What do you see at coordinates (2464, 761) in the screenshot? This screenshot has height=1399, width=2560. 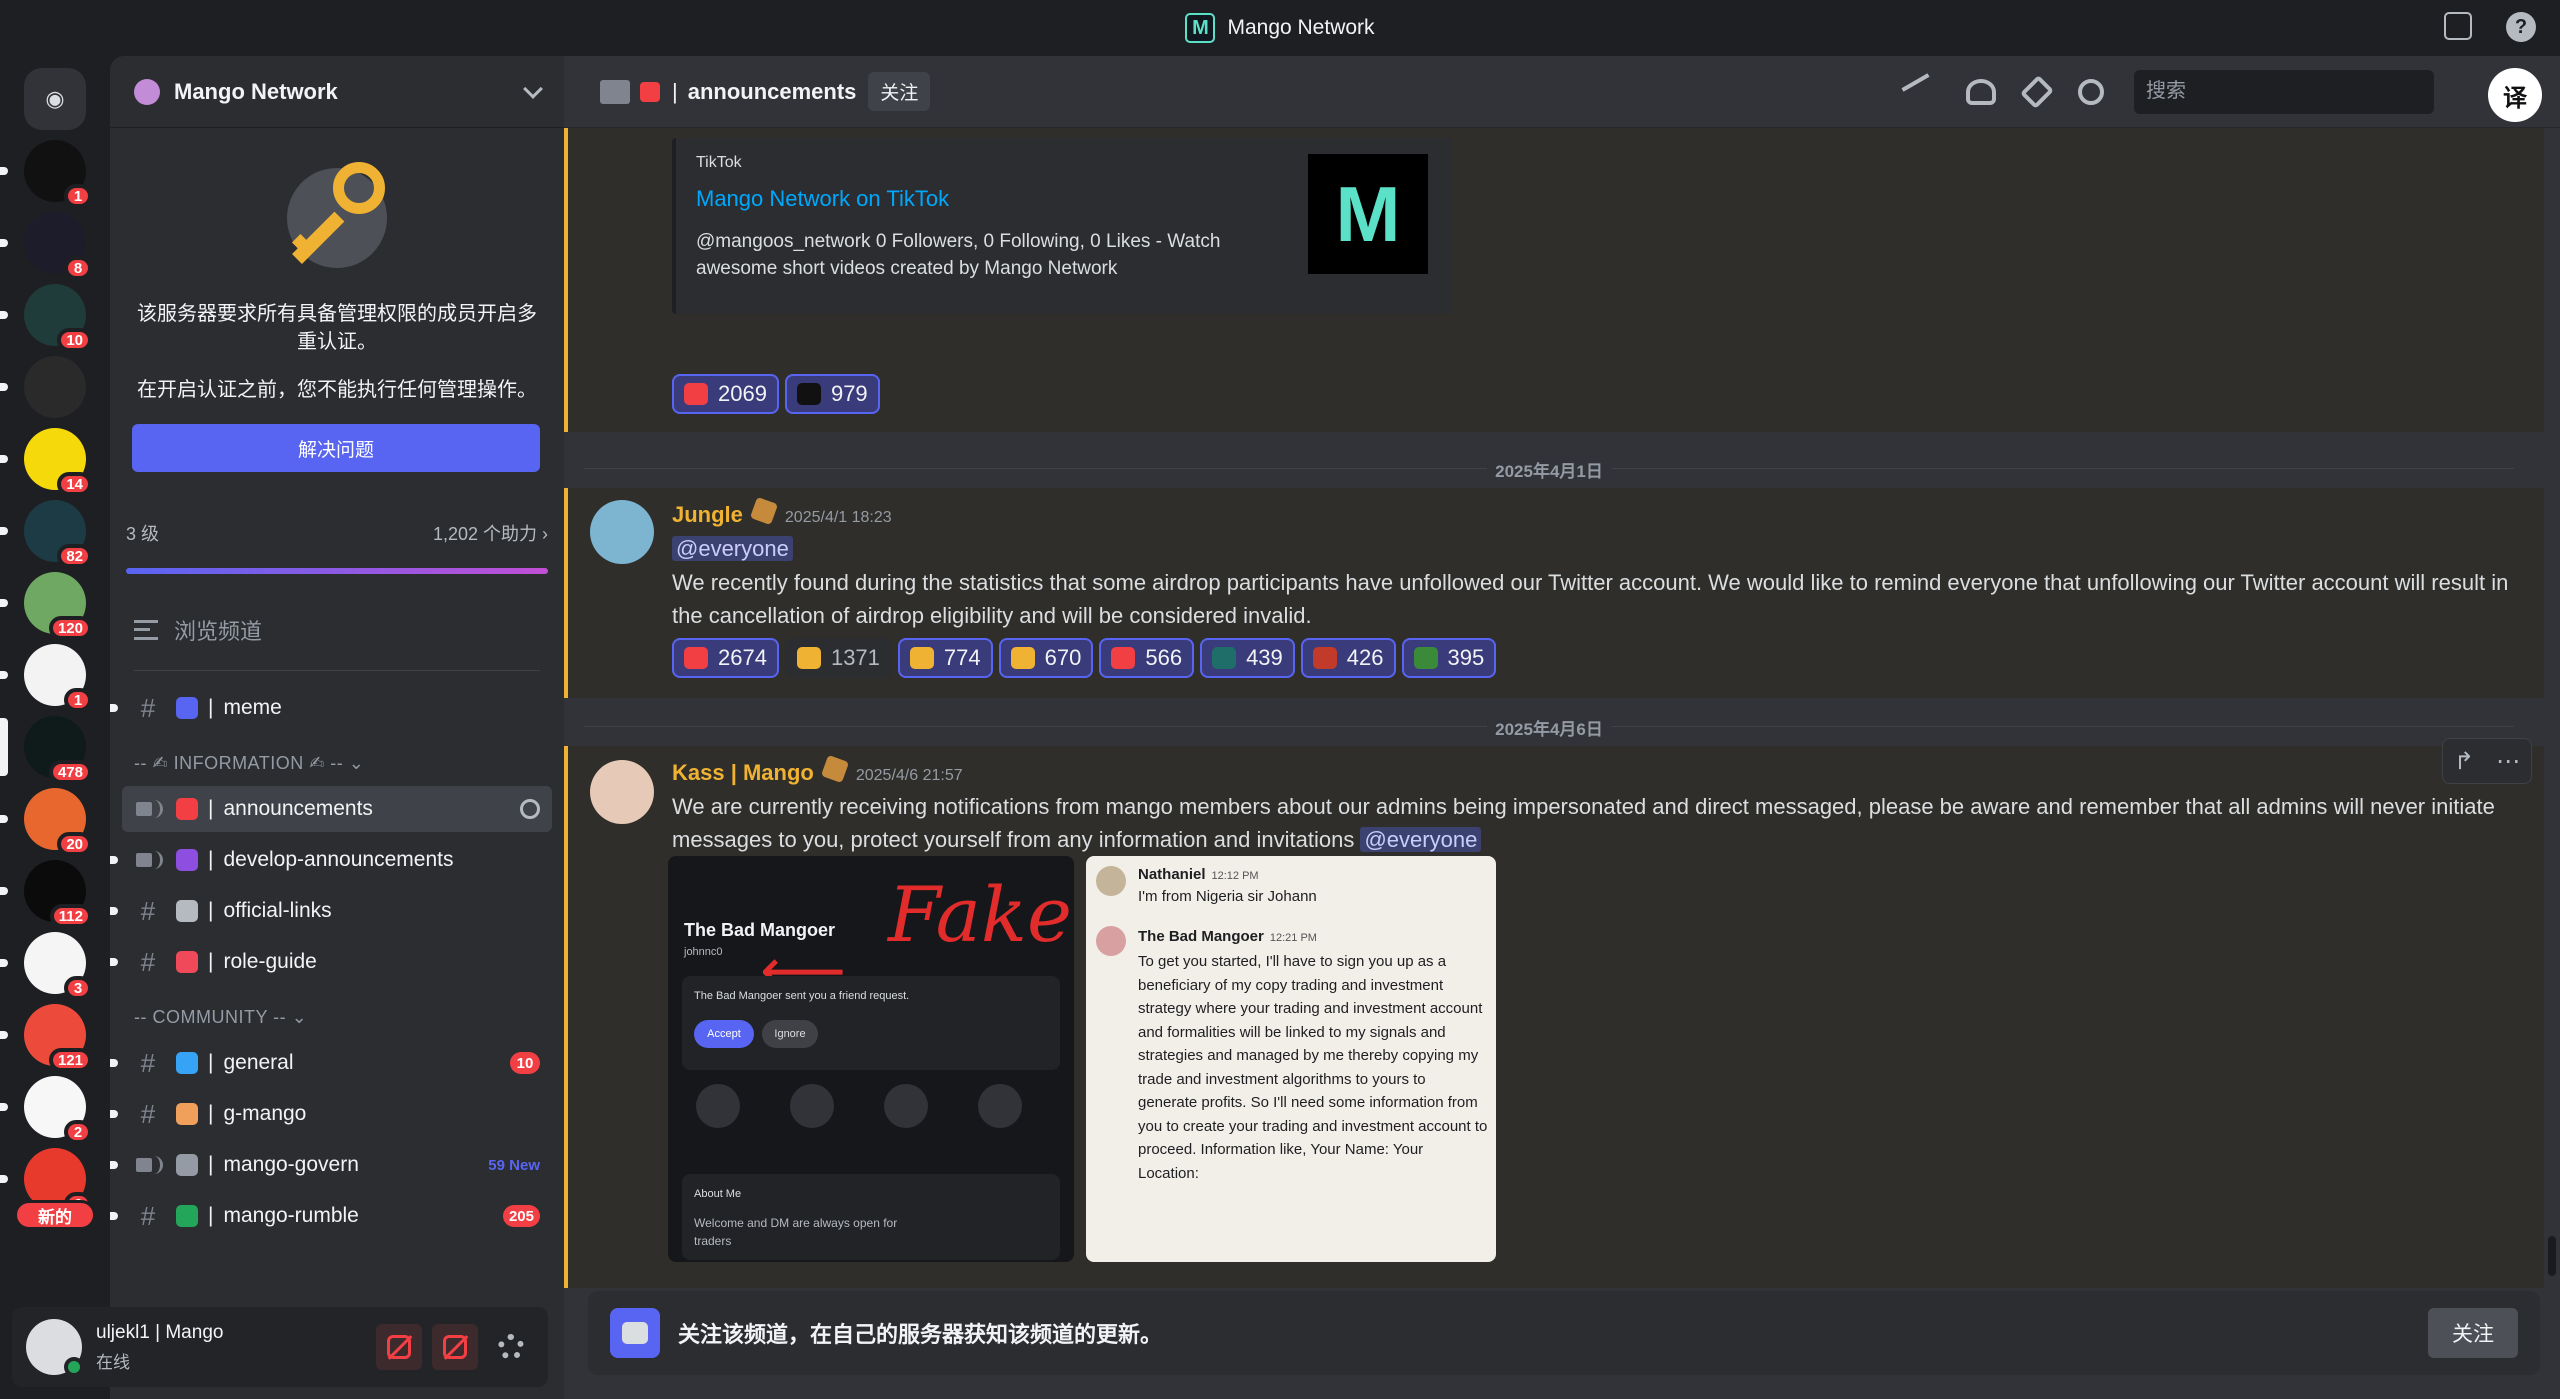 I see `forward-icon: ↱` at bounding box center [2464, 761].